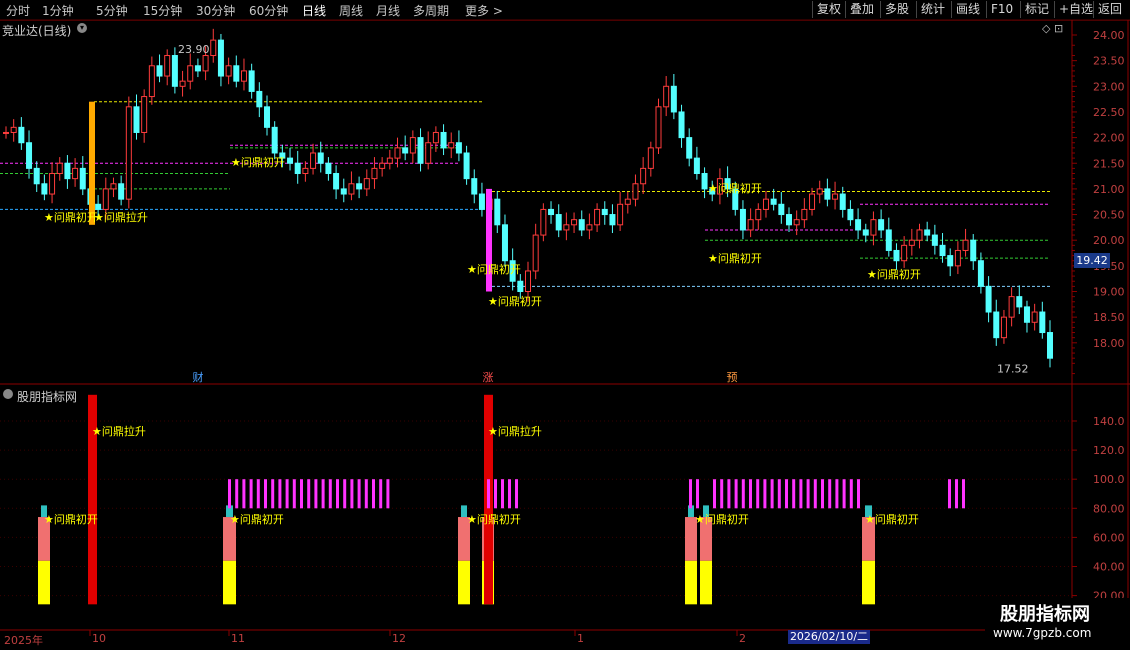 The height and width of the screenshot is (650, 1130). What do you see at coordinates (198, 377) in the screenshot?
I see `event-marker-finance: 财` at bounding box center [198, 377].